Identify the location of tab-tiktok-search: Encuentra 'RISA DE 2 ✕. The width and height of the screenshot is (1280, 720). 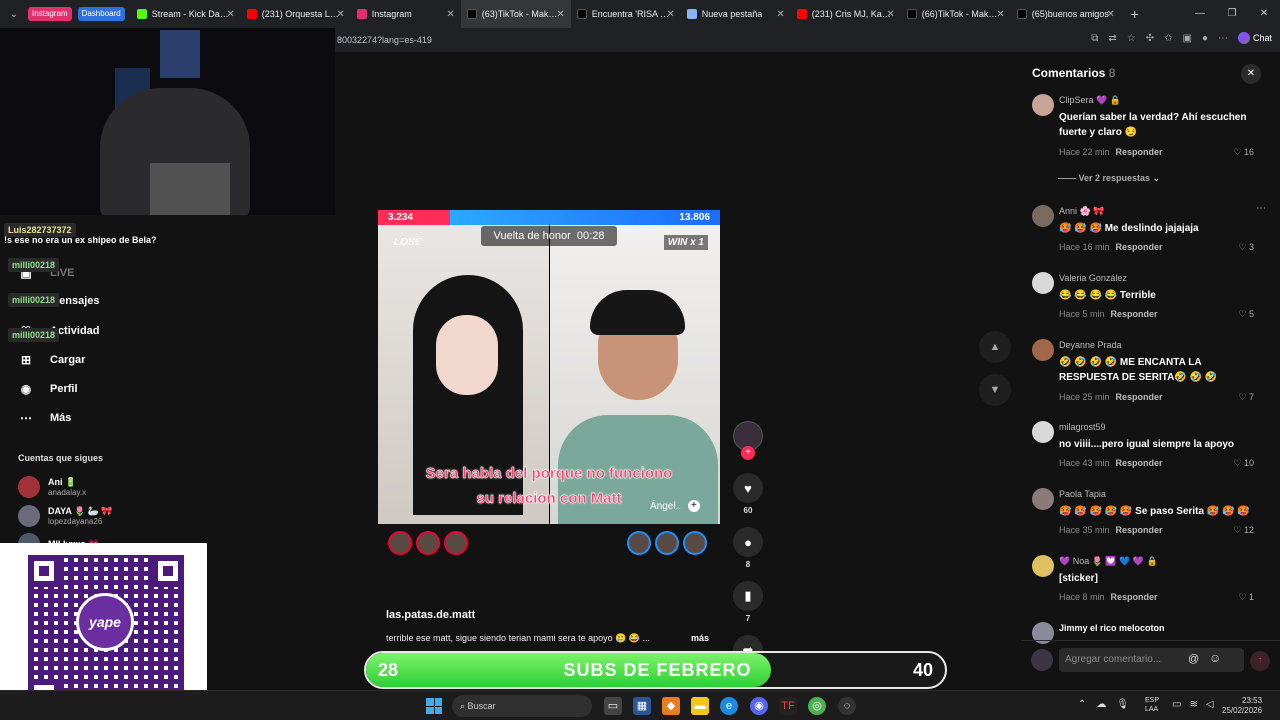
(626, 14).